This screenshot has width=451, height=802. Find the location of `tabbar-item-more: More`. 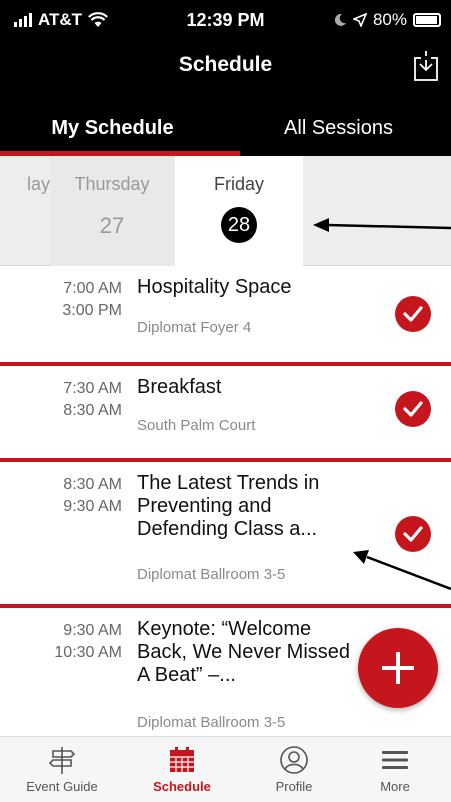

tabbar-item-more: More is located at coordinates (395, 769).